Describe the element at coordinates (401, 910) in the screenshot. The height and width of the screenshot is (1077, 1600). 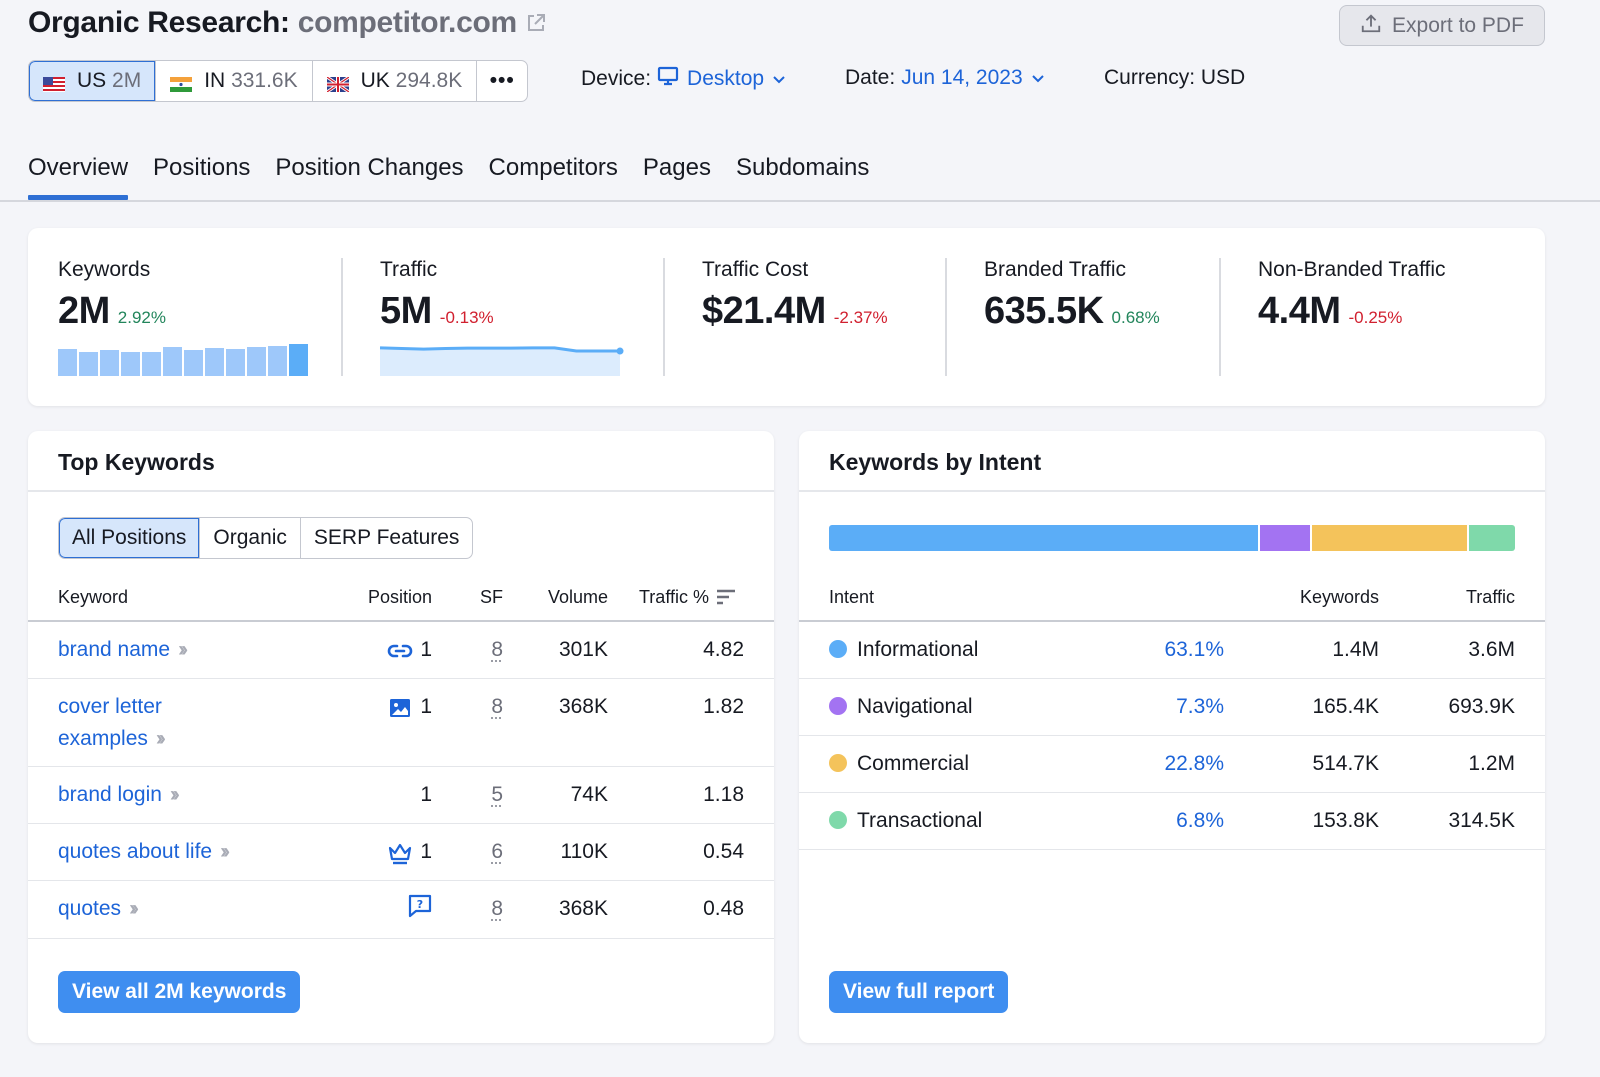
I see `table-row: quotes ›› ? 8 368K 0.48` at that location.